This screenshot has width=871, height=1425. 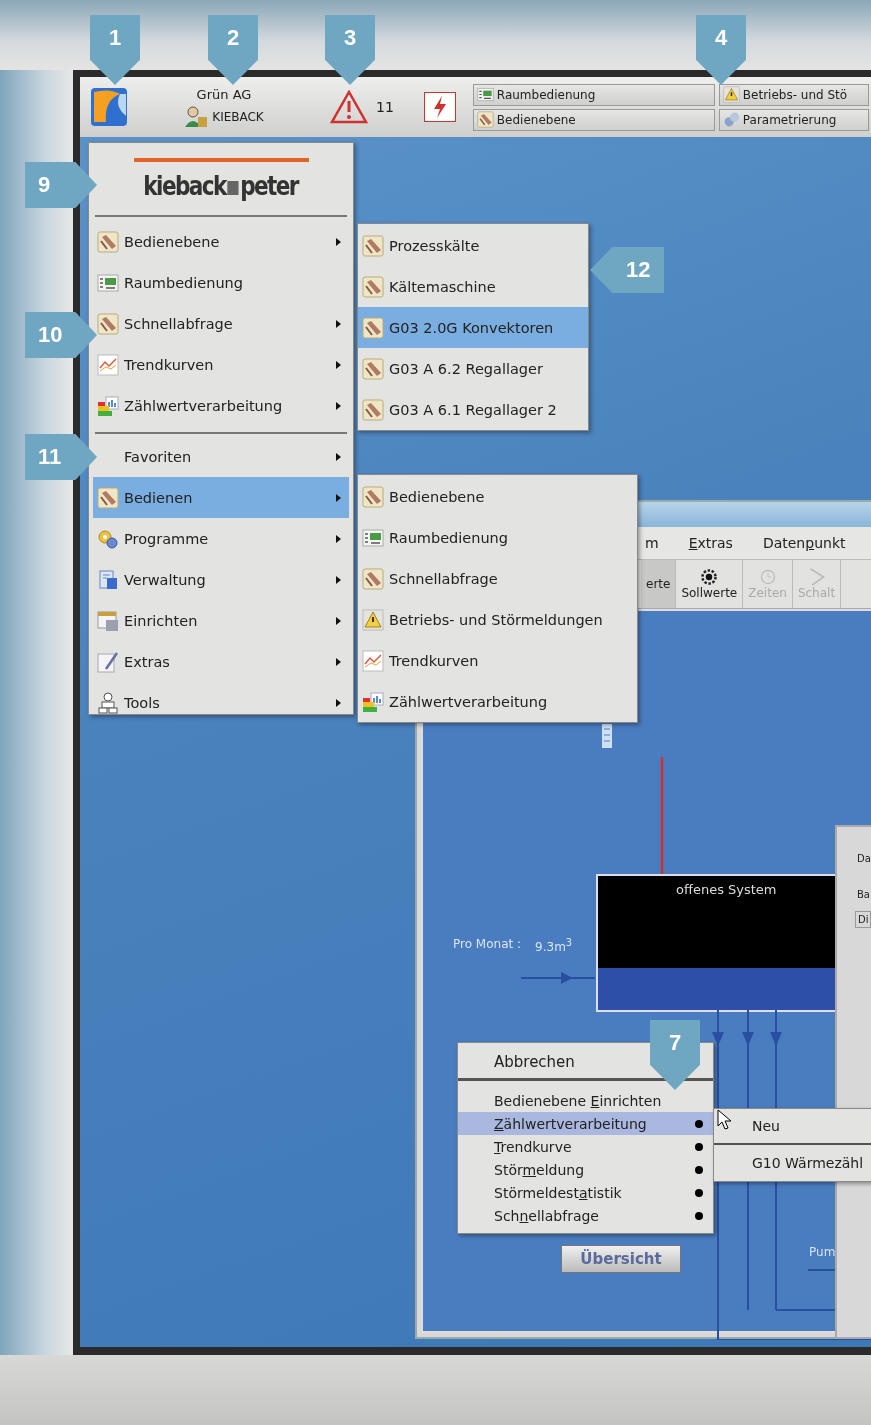 I want to click on context-menu-item: G10 Wärmezähl, so click(x=792, y=1163).